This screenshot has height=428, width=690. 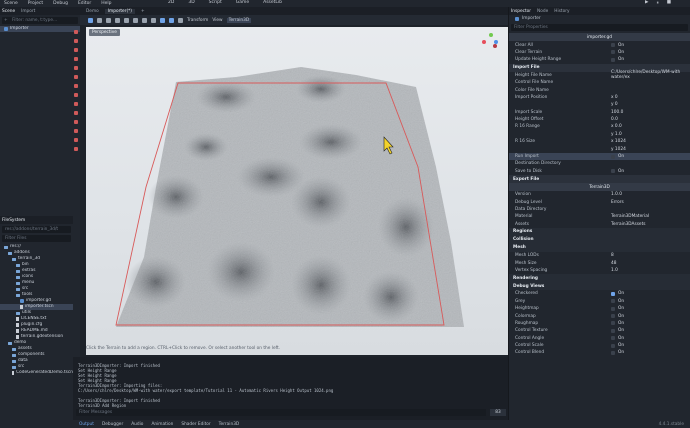 I want to click on property-value: 48, so click(x=613, y=263).